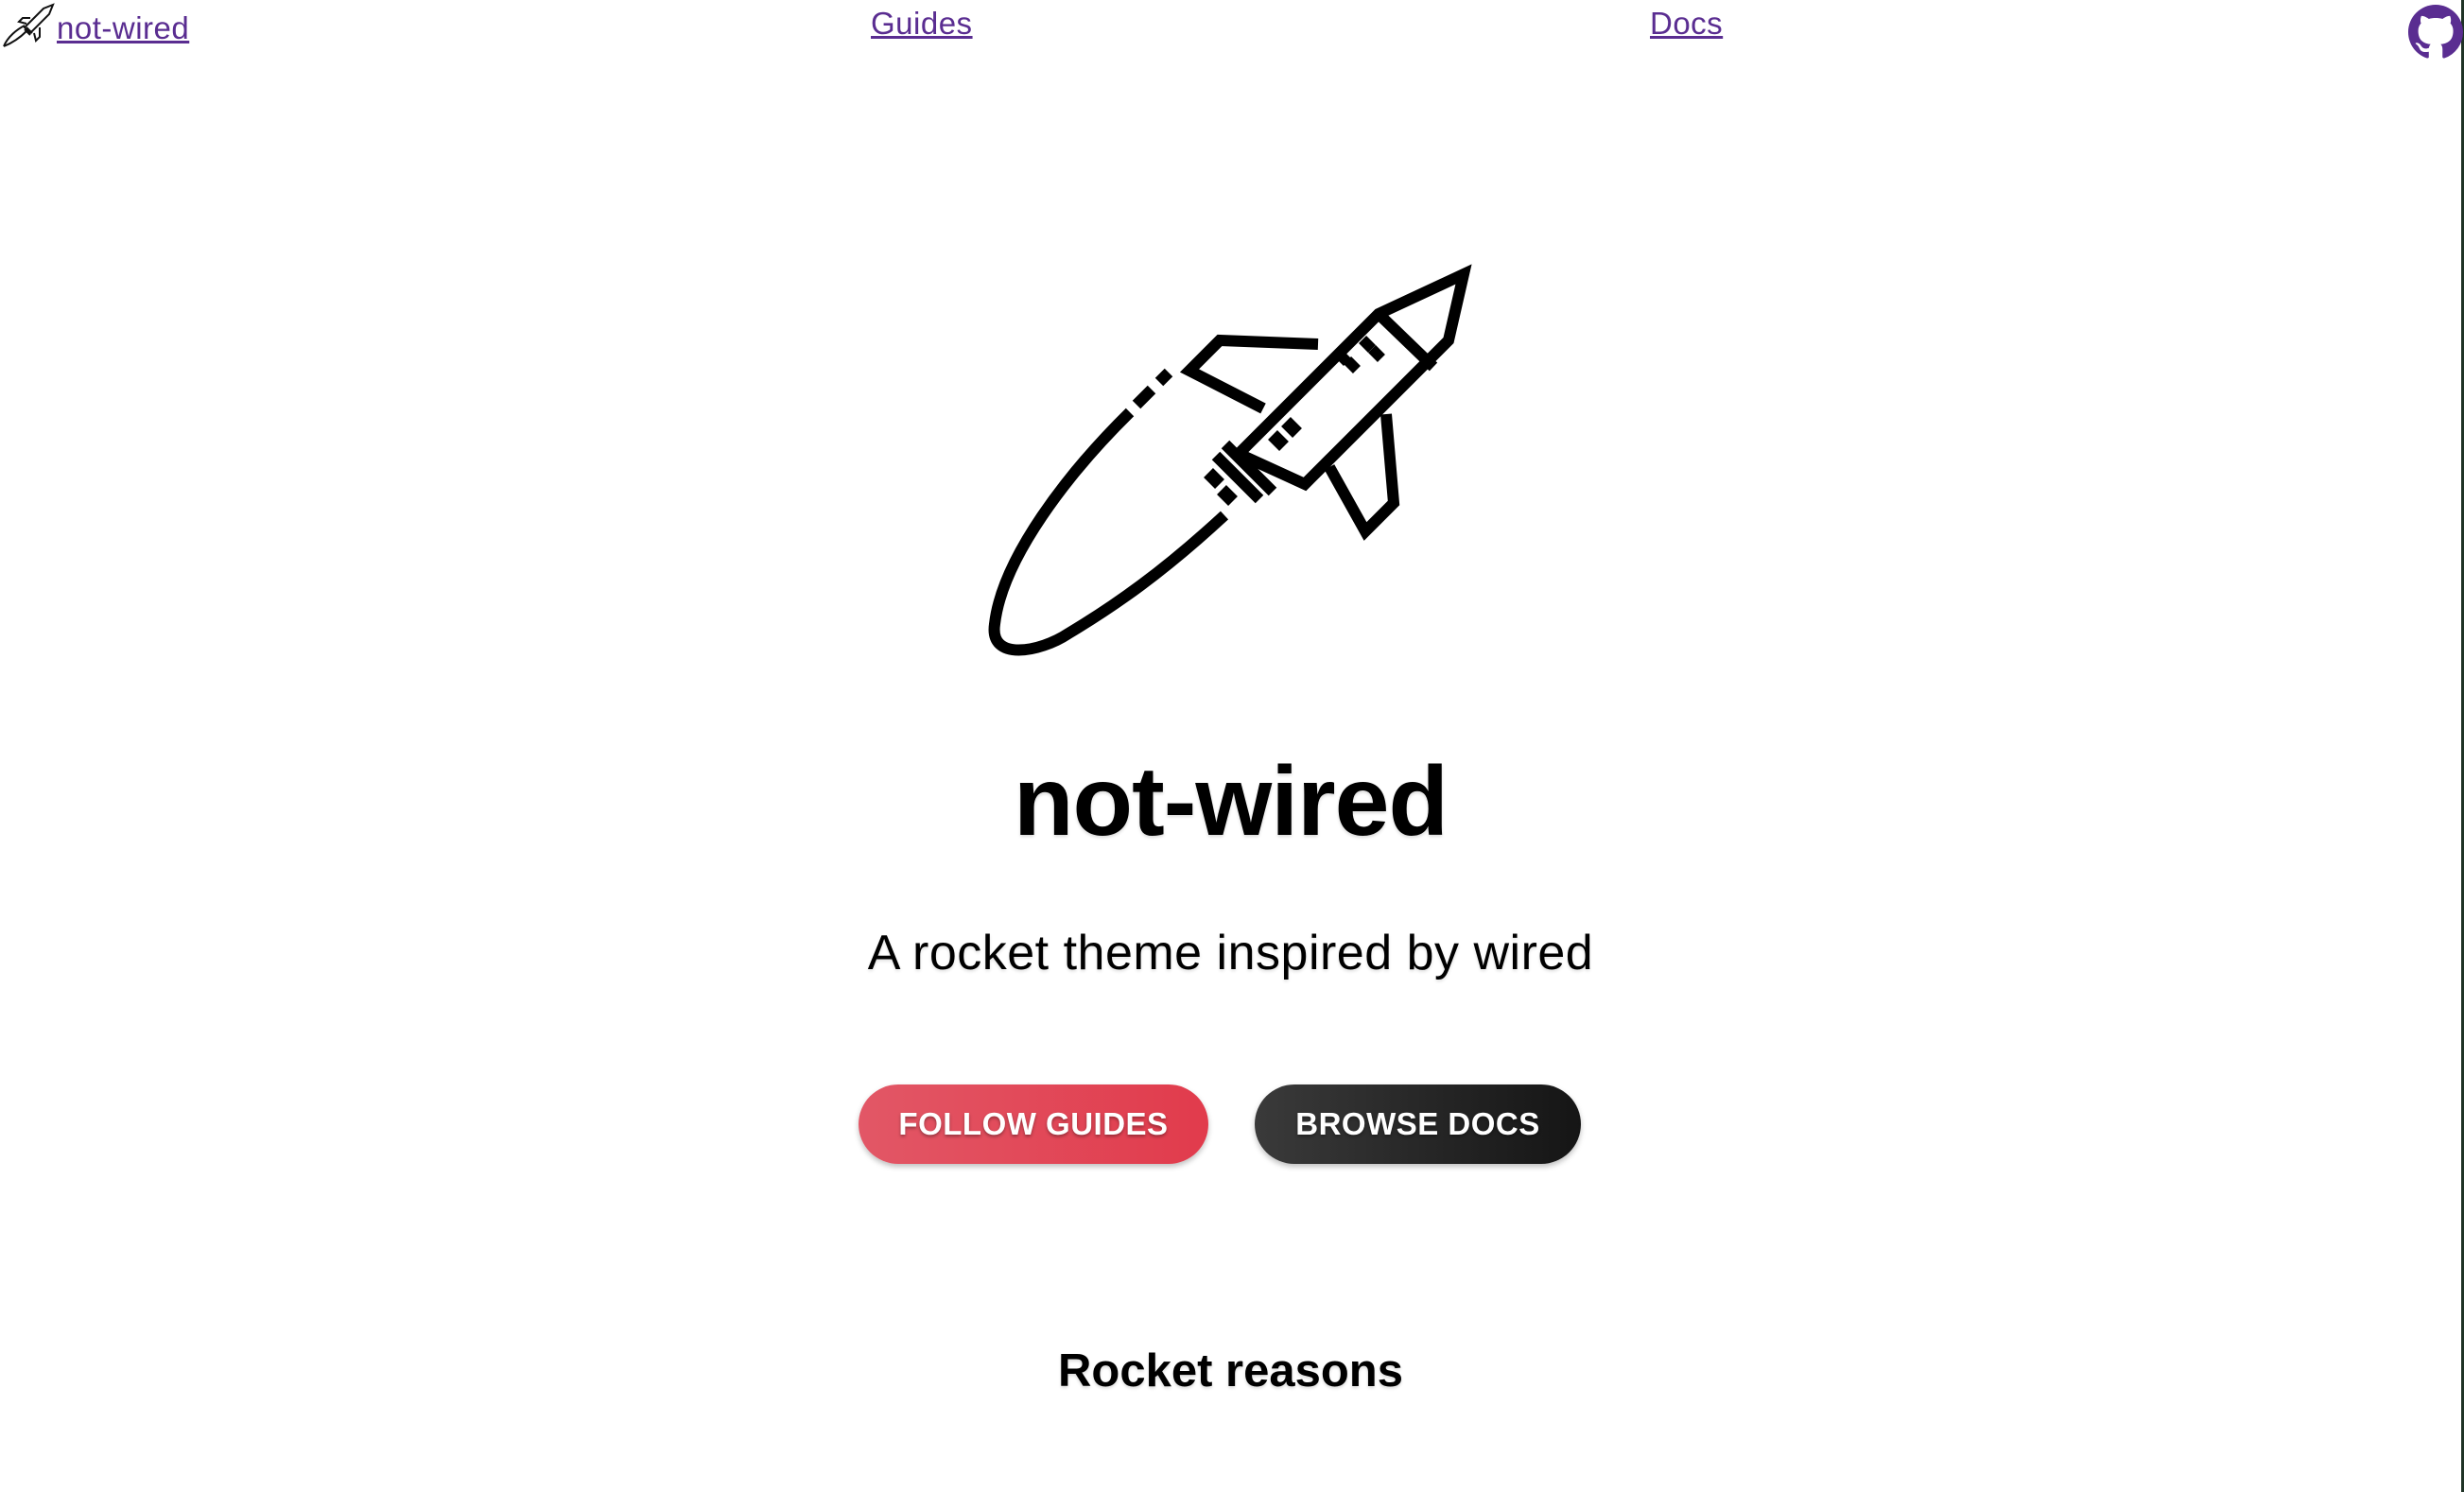 The image size is (2464, 1492). I want to click on hero-title: not-wired, so click(1231, 802).